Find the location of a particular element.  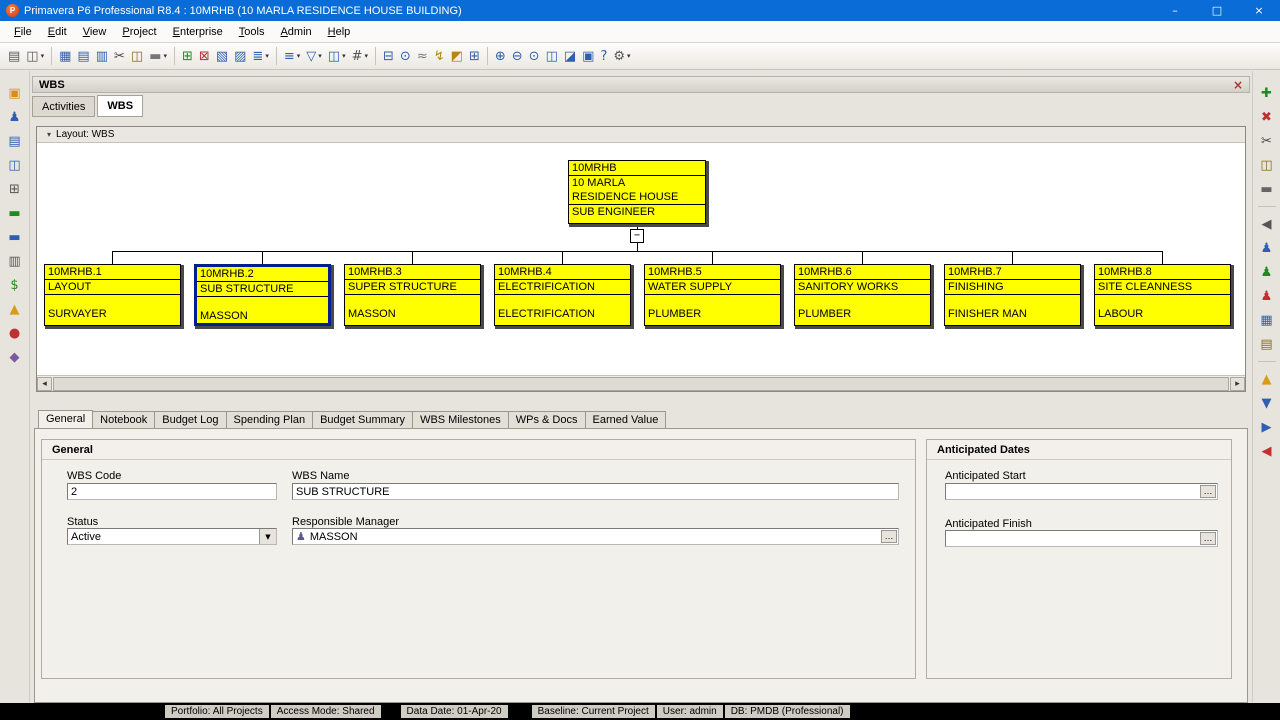

tab-budget-summary: Budget Summary is located at coordinates (363, 420).